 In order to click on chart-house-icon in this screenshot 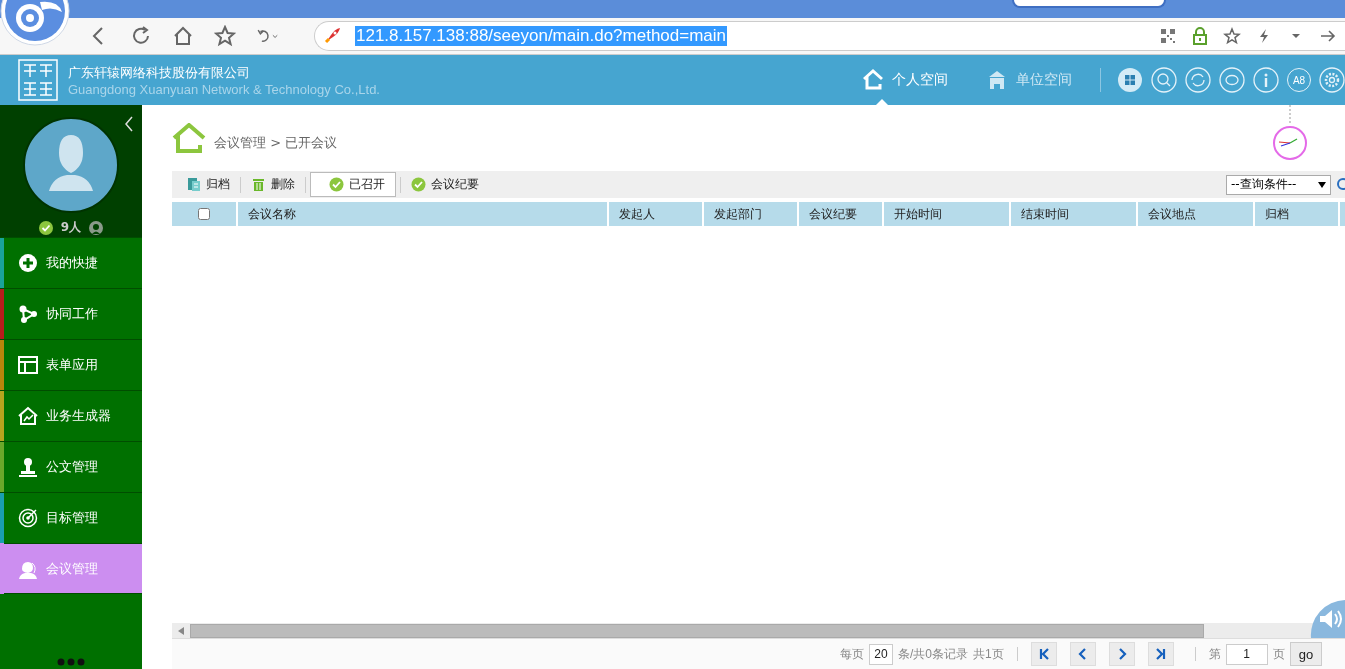, I will do `click(28, 416)`.